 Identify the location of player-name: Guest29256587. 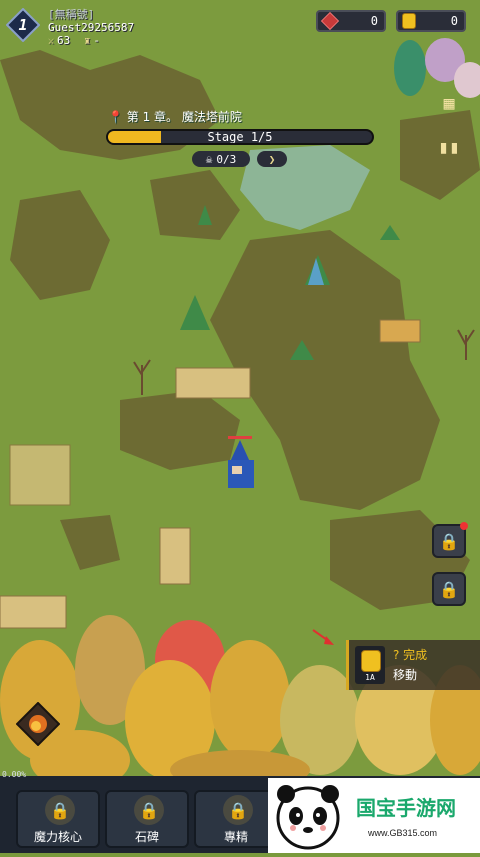
(91, 27).